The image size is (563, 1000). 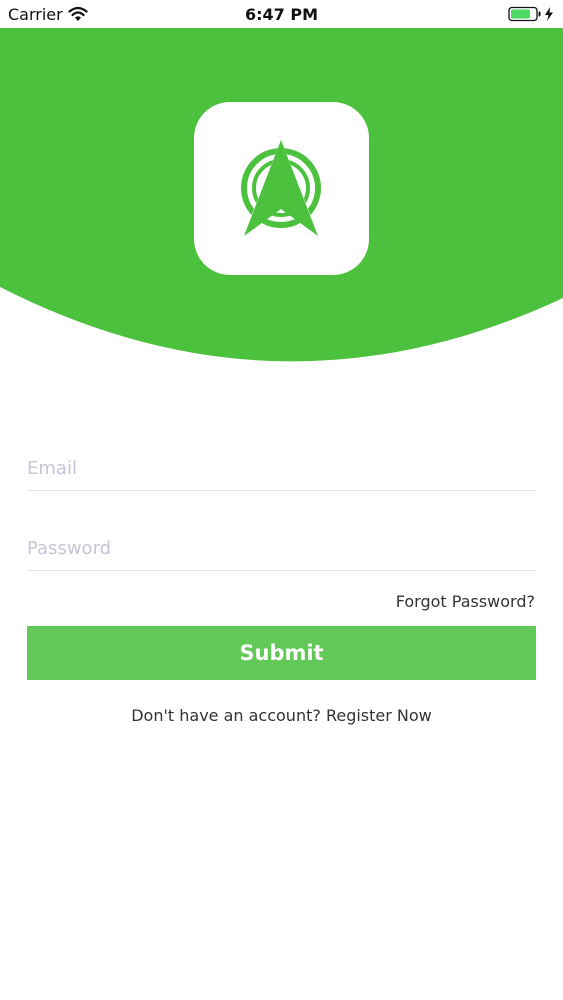 I want to click on forgot-password-link: Forgot Password?, so click(x=465, y=601).